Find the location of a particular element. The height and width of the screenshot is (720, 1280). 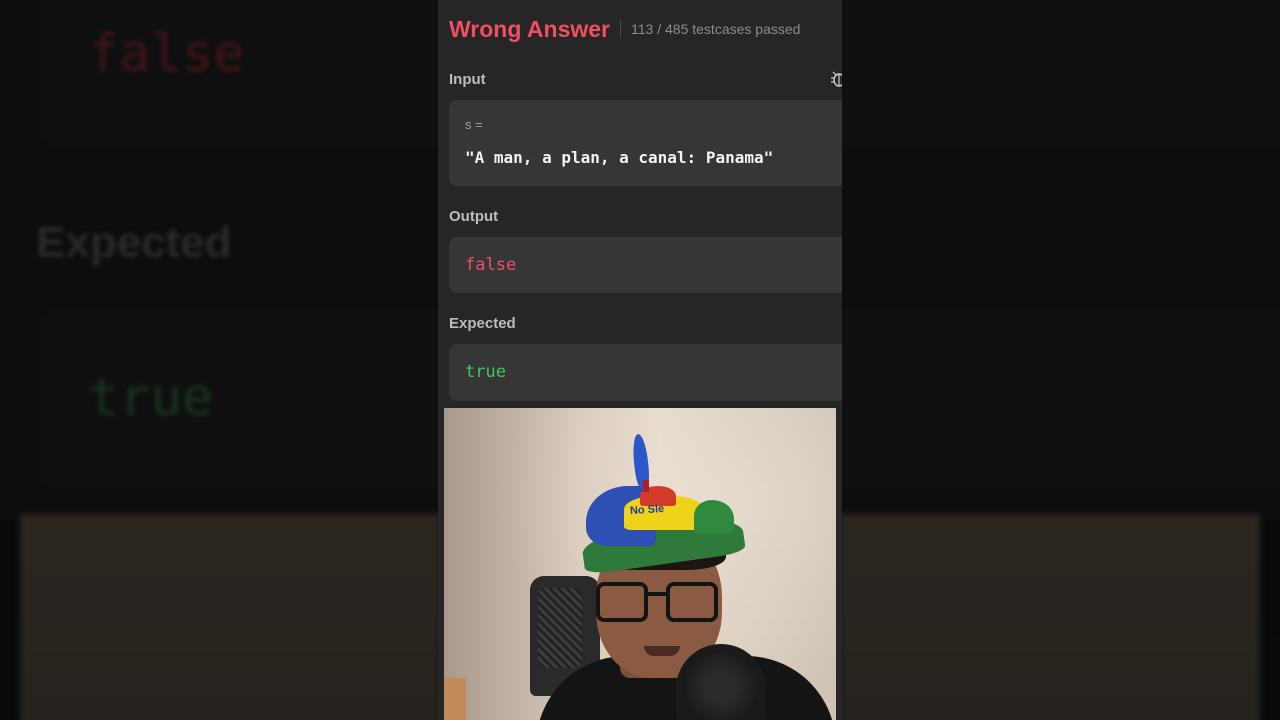

input-card: s = "A man, a plan, a canal: Panama" is located at coordinates (645, 143).